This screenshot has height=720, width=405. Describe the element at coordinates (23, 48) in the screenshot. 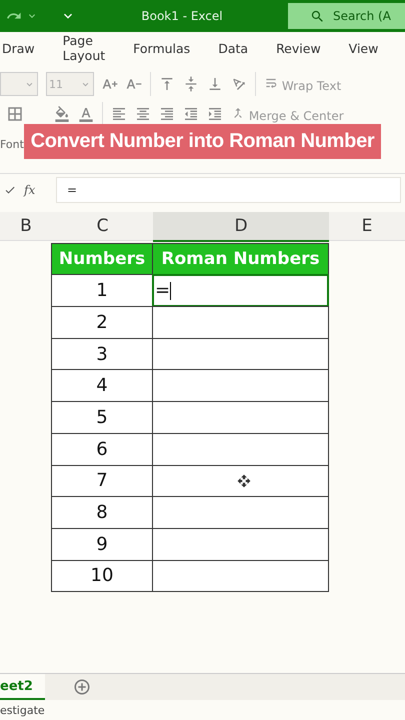

I see `ribbon-tab: Draw` at that location.